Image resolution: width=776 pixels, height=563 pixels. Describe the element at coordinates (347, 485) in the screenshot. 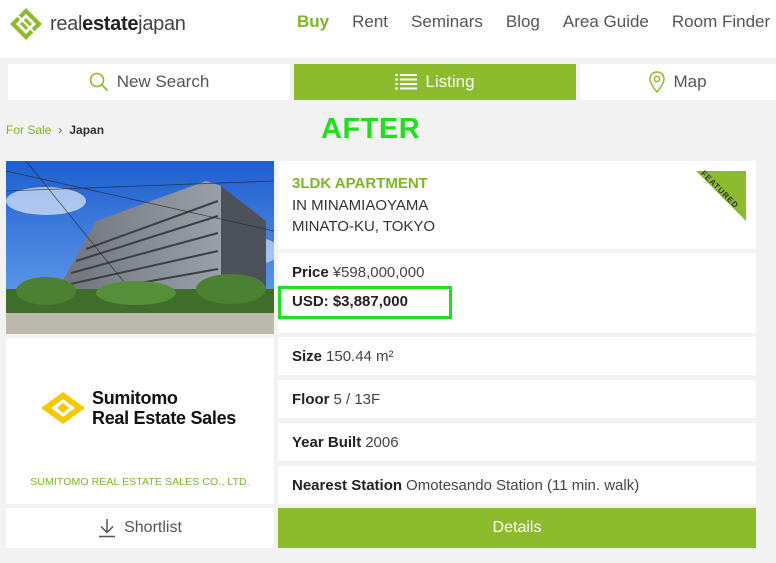

I see `nearest-station-label: Nearest Station` at that location.